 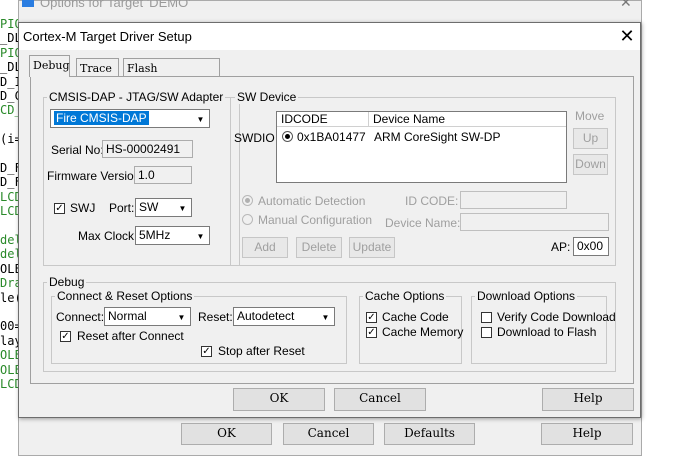 What do you see at coordinates (49, 66) in the screenshot?
I see `tab-debug: Debug` at bounding box center [49, 66].